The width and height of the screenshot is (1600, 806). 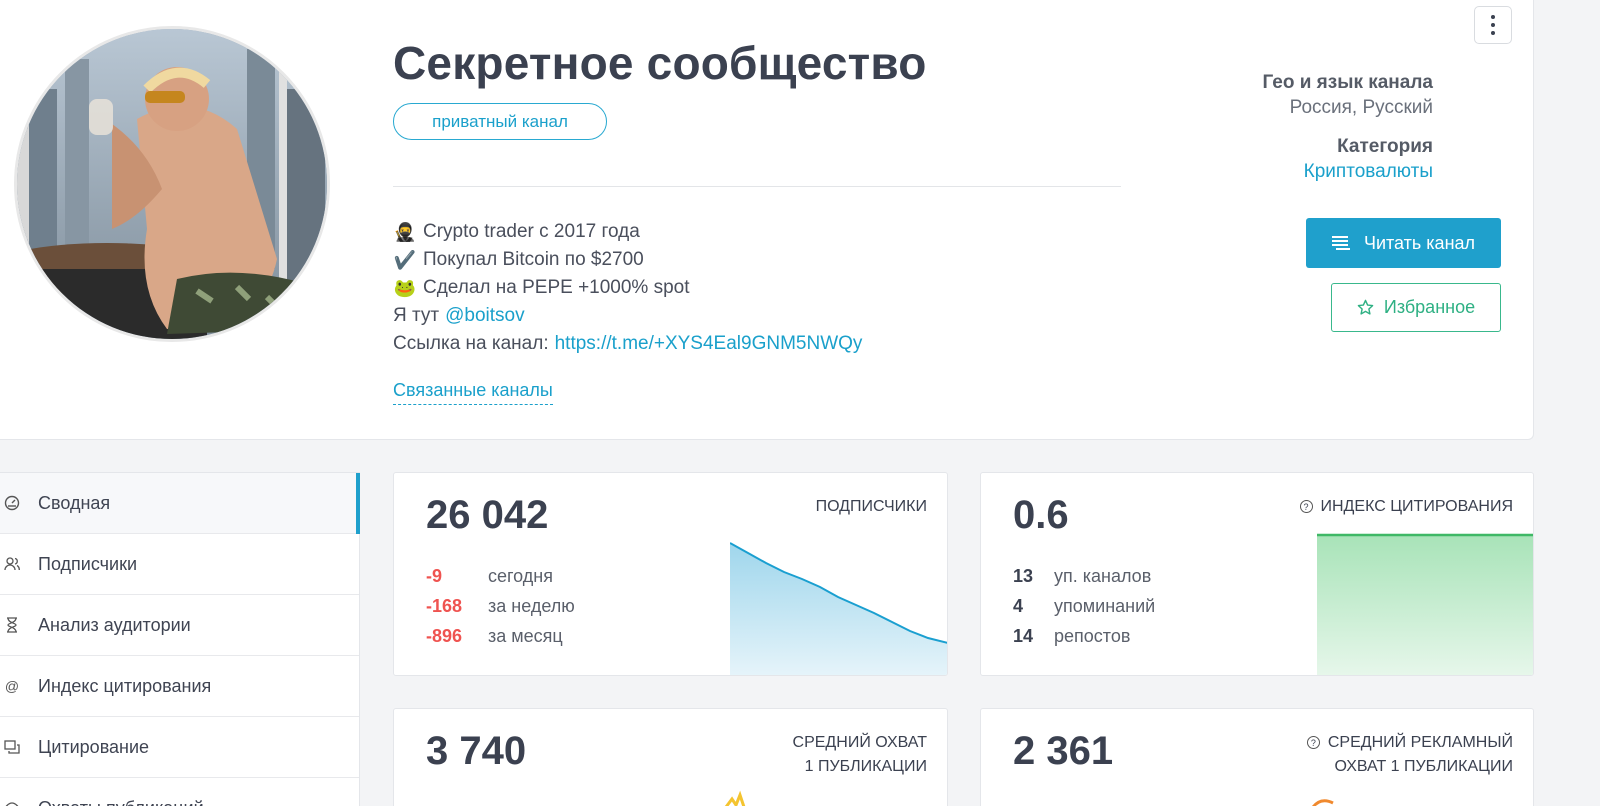 What do you see at coordinates (179, 564) in the screenshot?
I see `sidebar-item-subscribers: Подписчики` at bounding box center [179, 564].